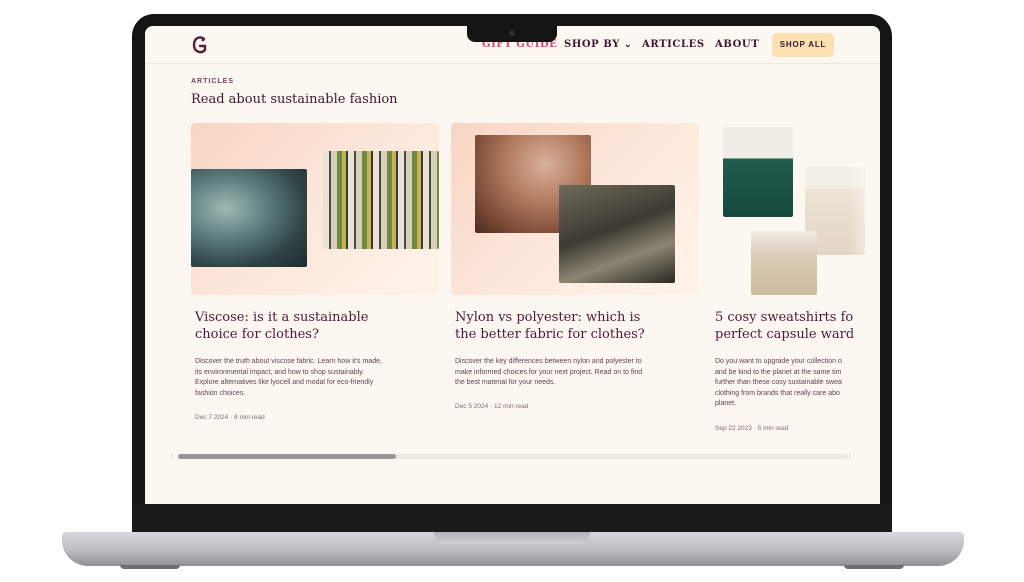 This screenshot has width=1024, height=582. I want to click on article-read-time: 5 min read, so click(773, 428).